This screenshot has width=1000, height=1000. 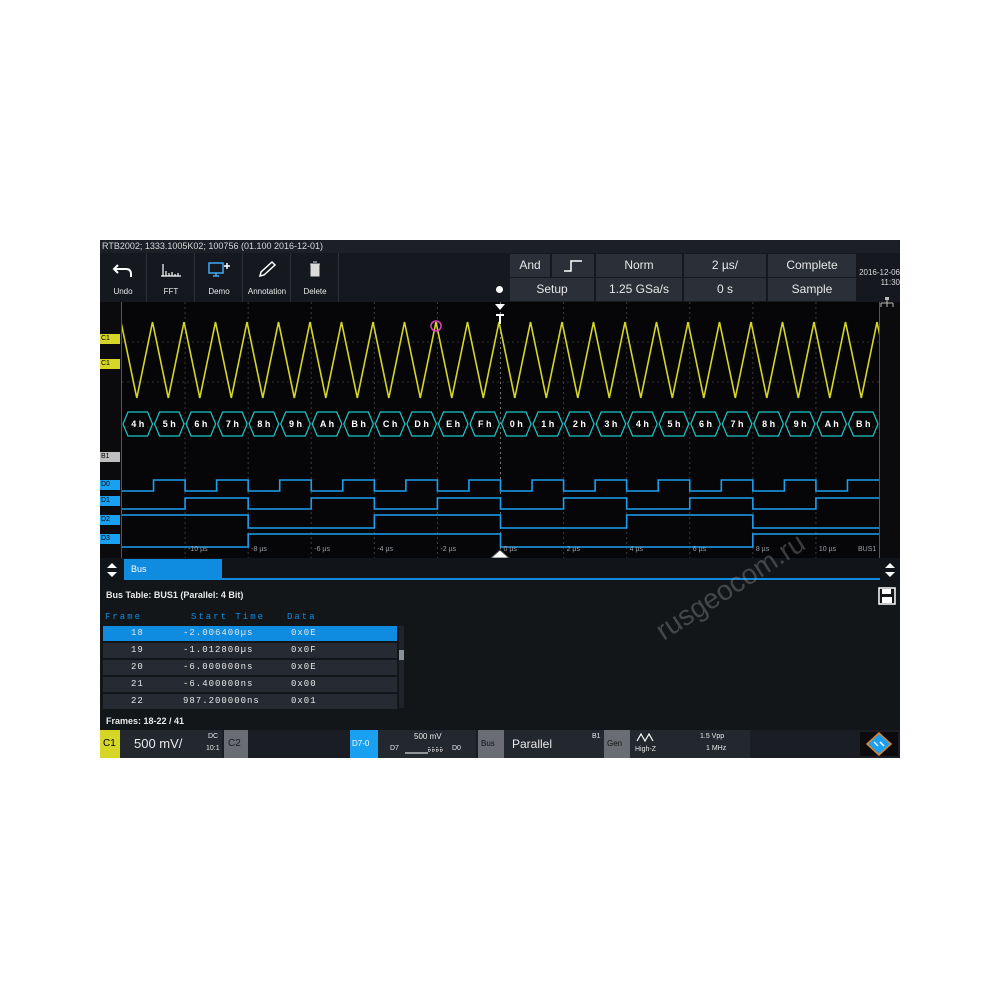 I want to click on digital-left: D7, so click(x=394, y=748).